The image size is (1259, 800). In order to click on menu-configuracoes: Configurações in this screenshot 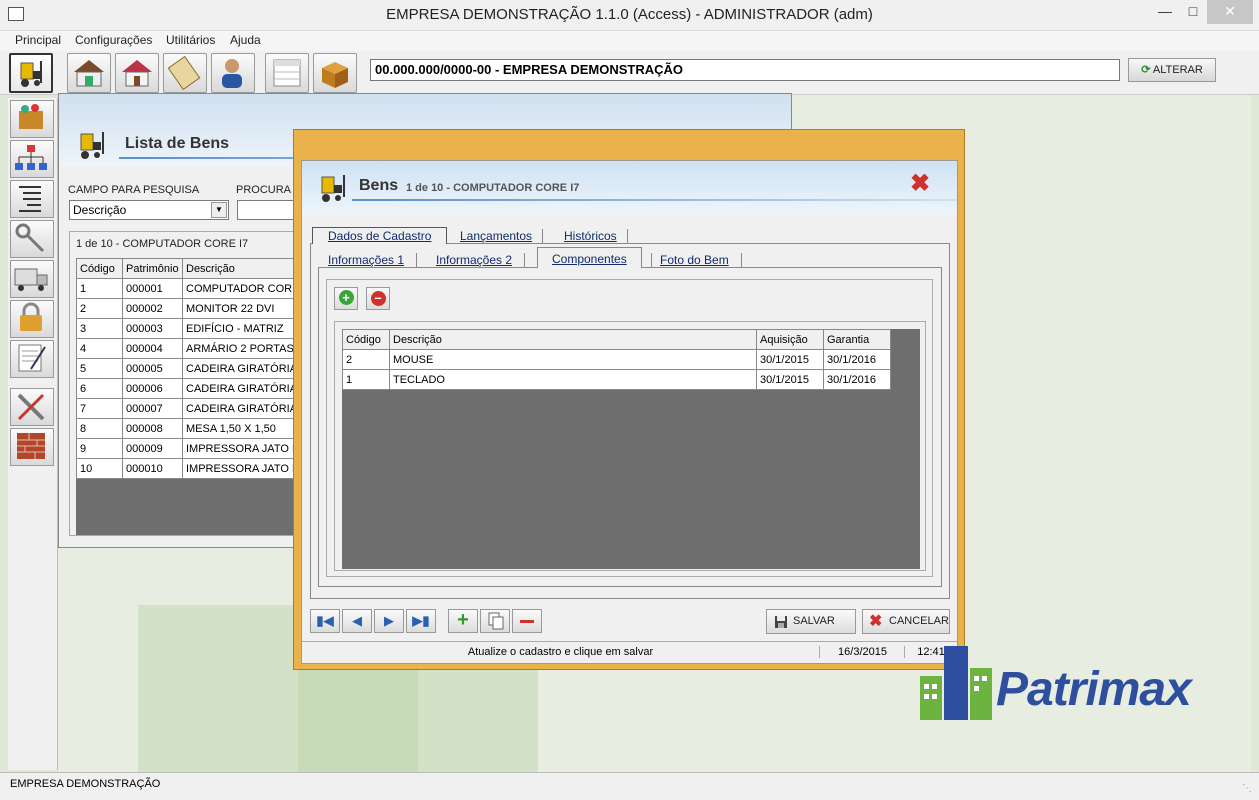, I will do `click(113, 40)`.